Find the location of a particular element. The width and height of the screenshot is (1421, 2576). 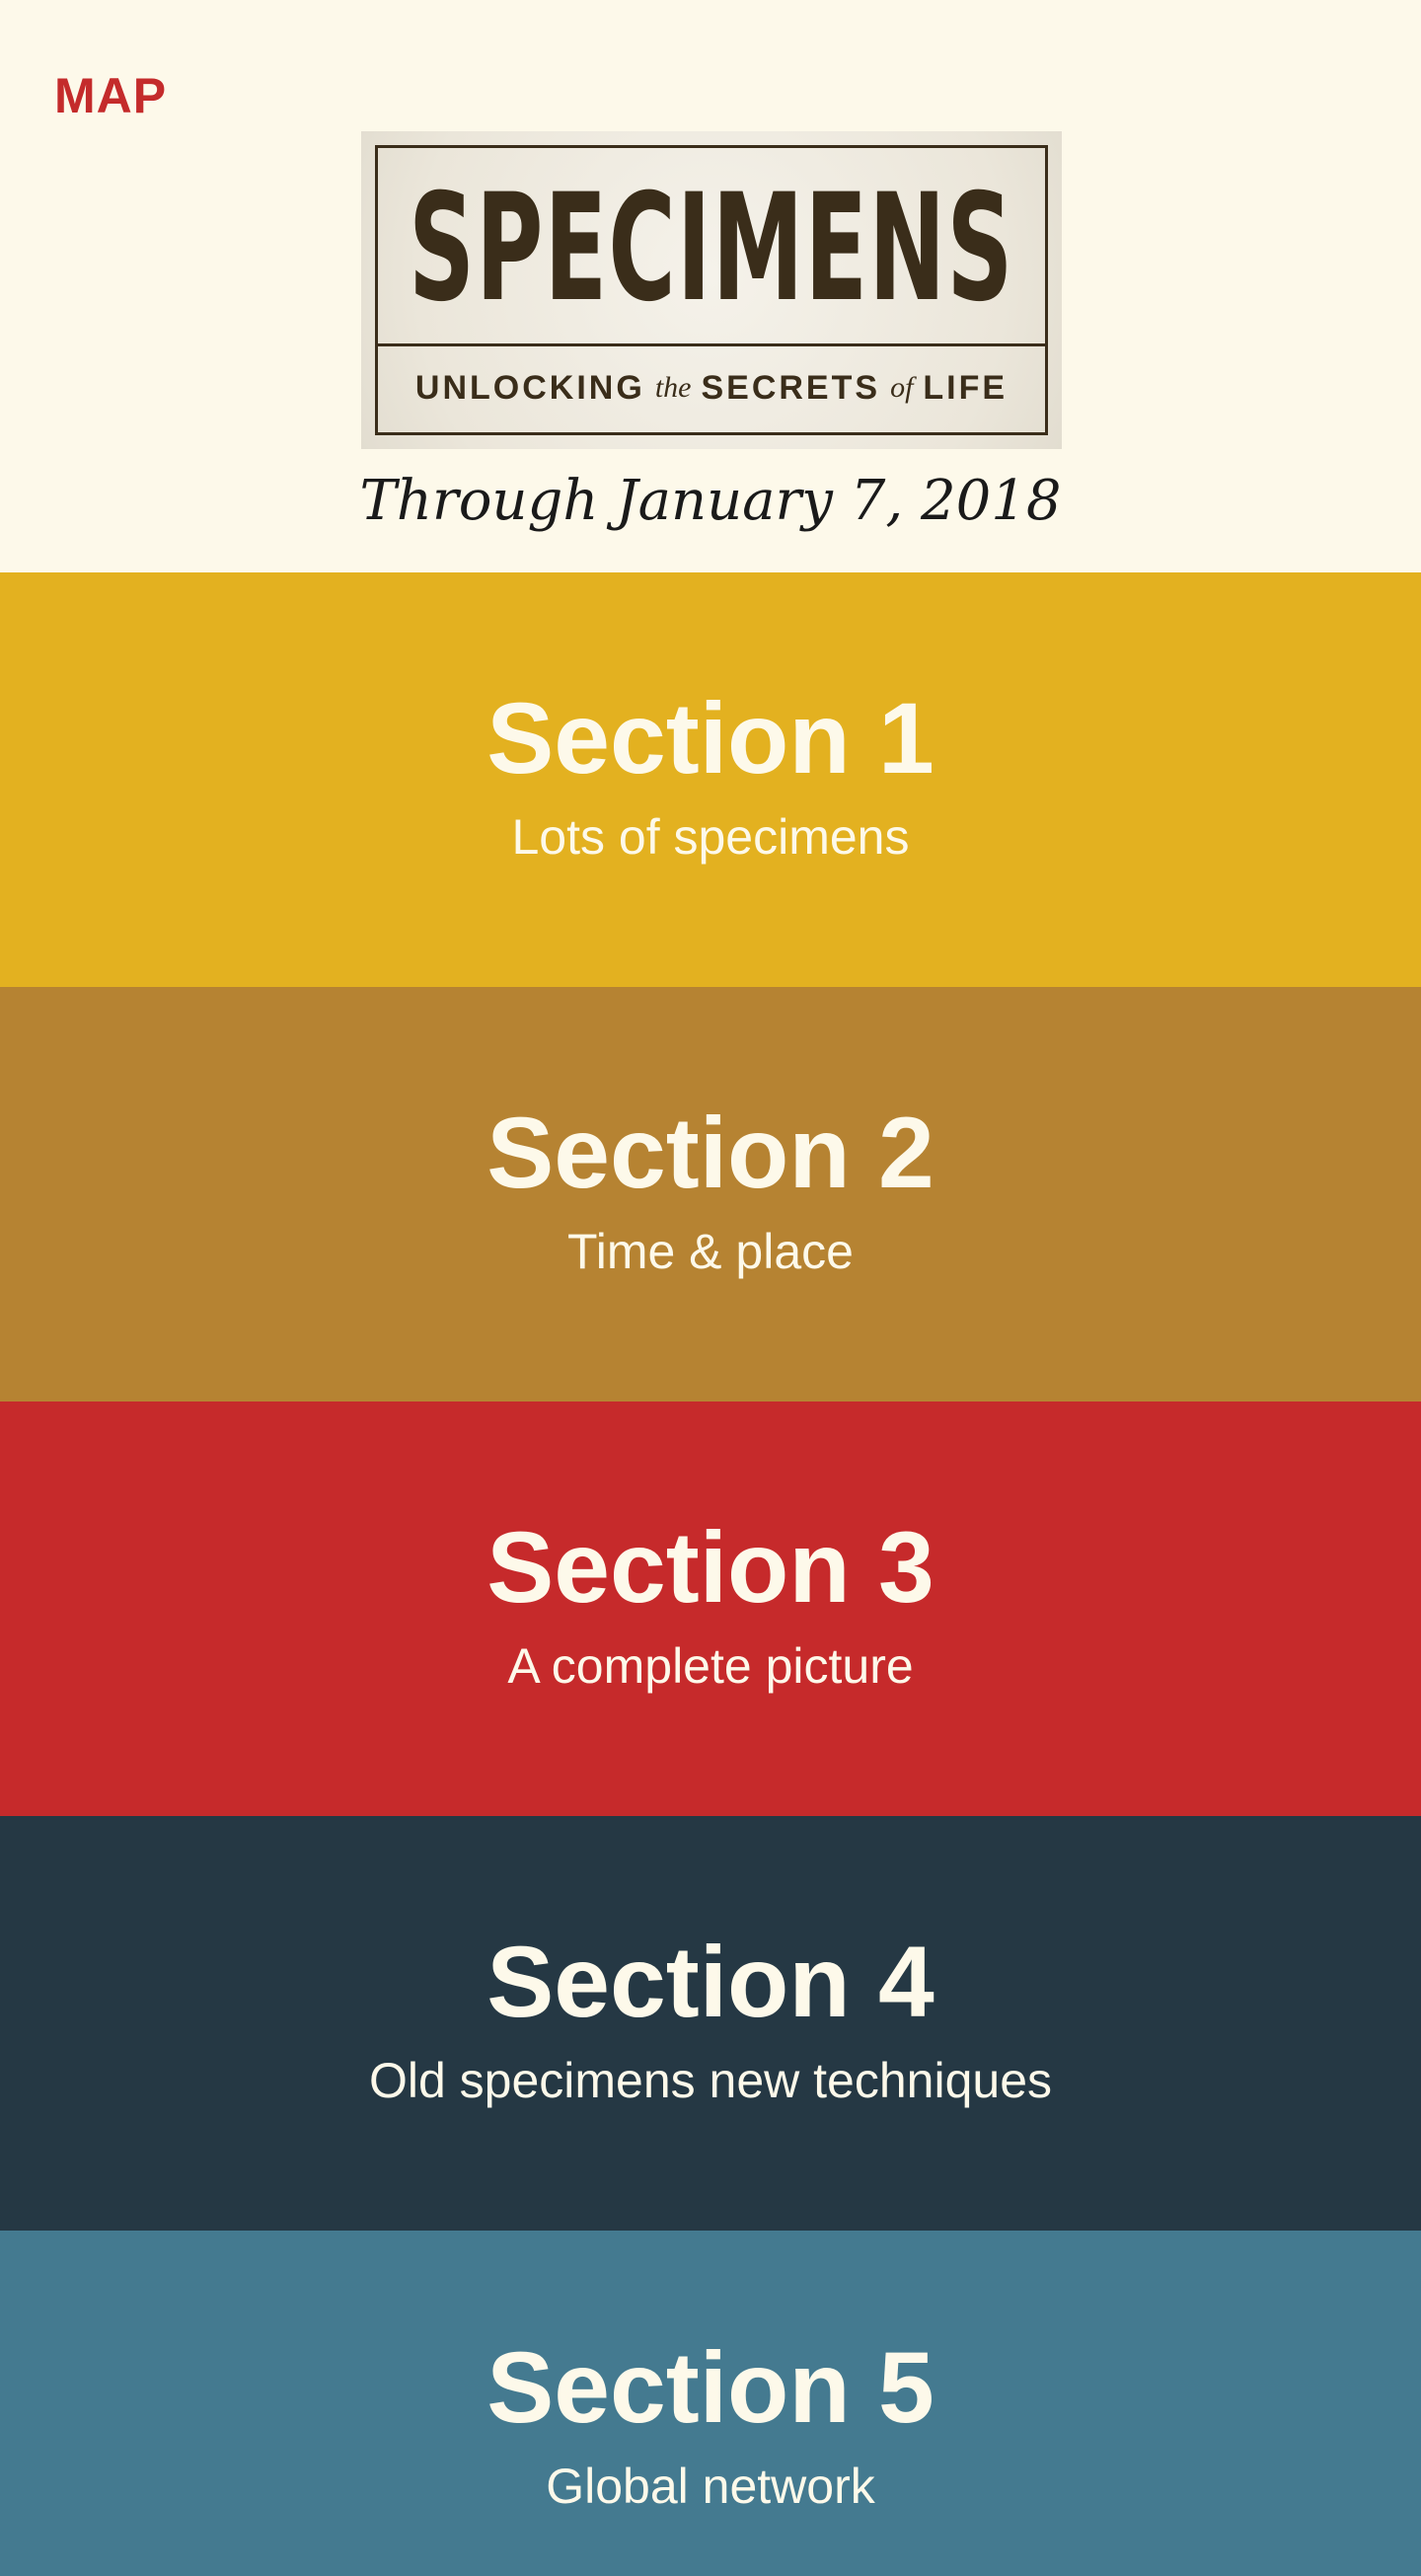

section-5-block: Section 5 Global network is located at coordinates (710, 2403).